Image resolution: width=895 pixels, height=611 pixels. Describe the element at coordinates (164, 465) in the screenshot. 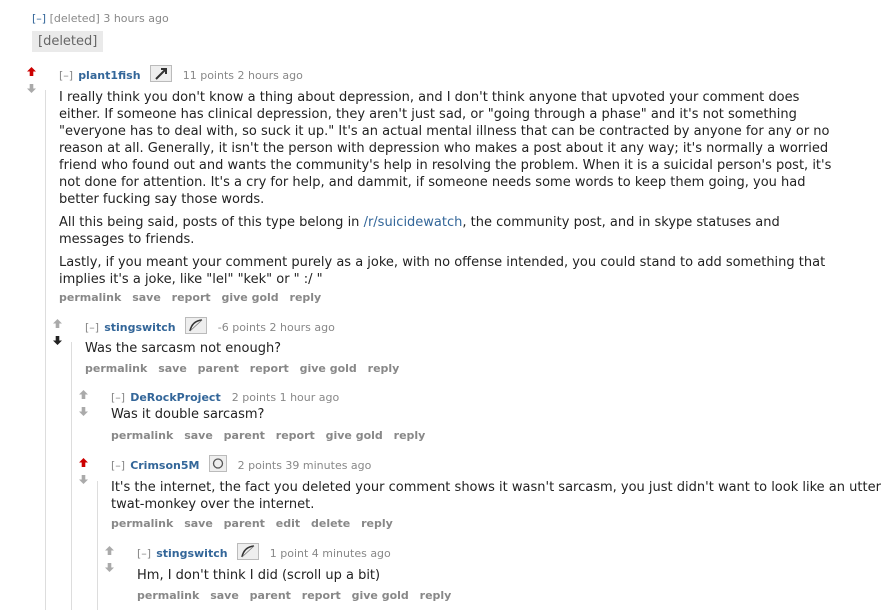

I see `comment-author: Crimson5M` at that location.